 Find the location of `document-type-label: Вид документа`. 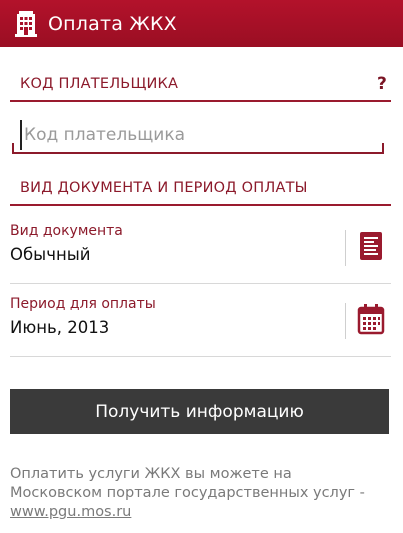

document-type-label: Вид документа is located at coordinates (66, 231).